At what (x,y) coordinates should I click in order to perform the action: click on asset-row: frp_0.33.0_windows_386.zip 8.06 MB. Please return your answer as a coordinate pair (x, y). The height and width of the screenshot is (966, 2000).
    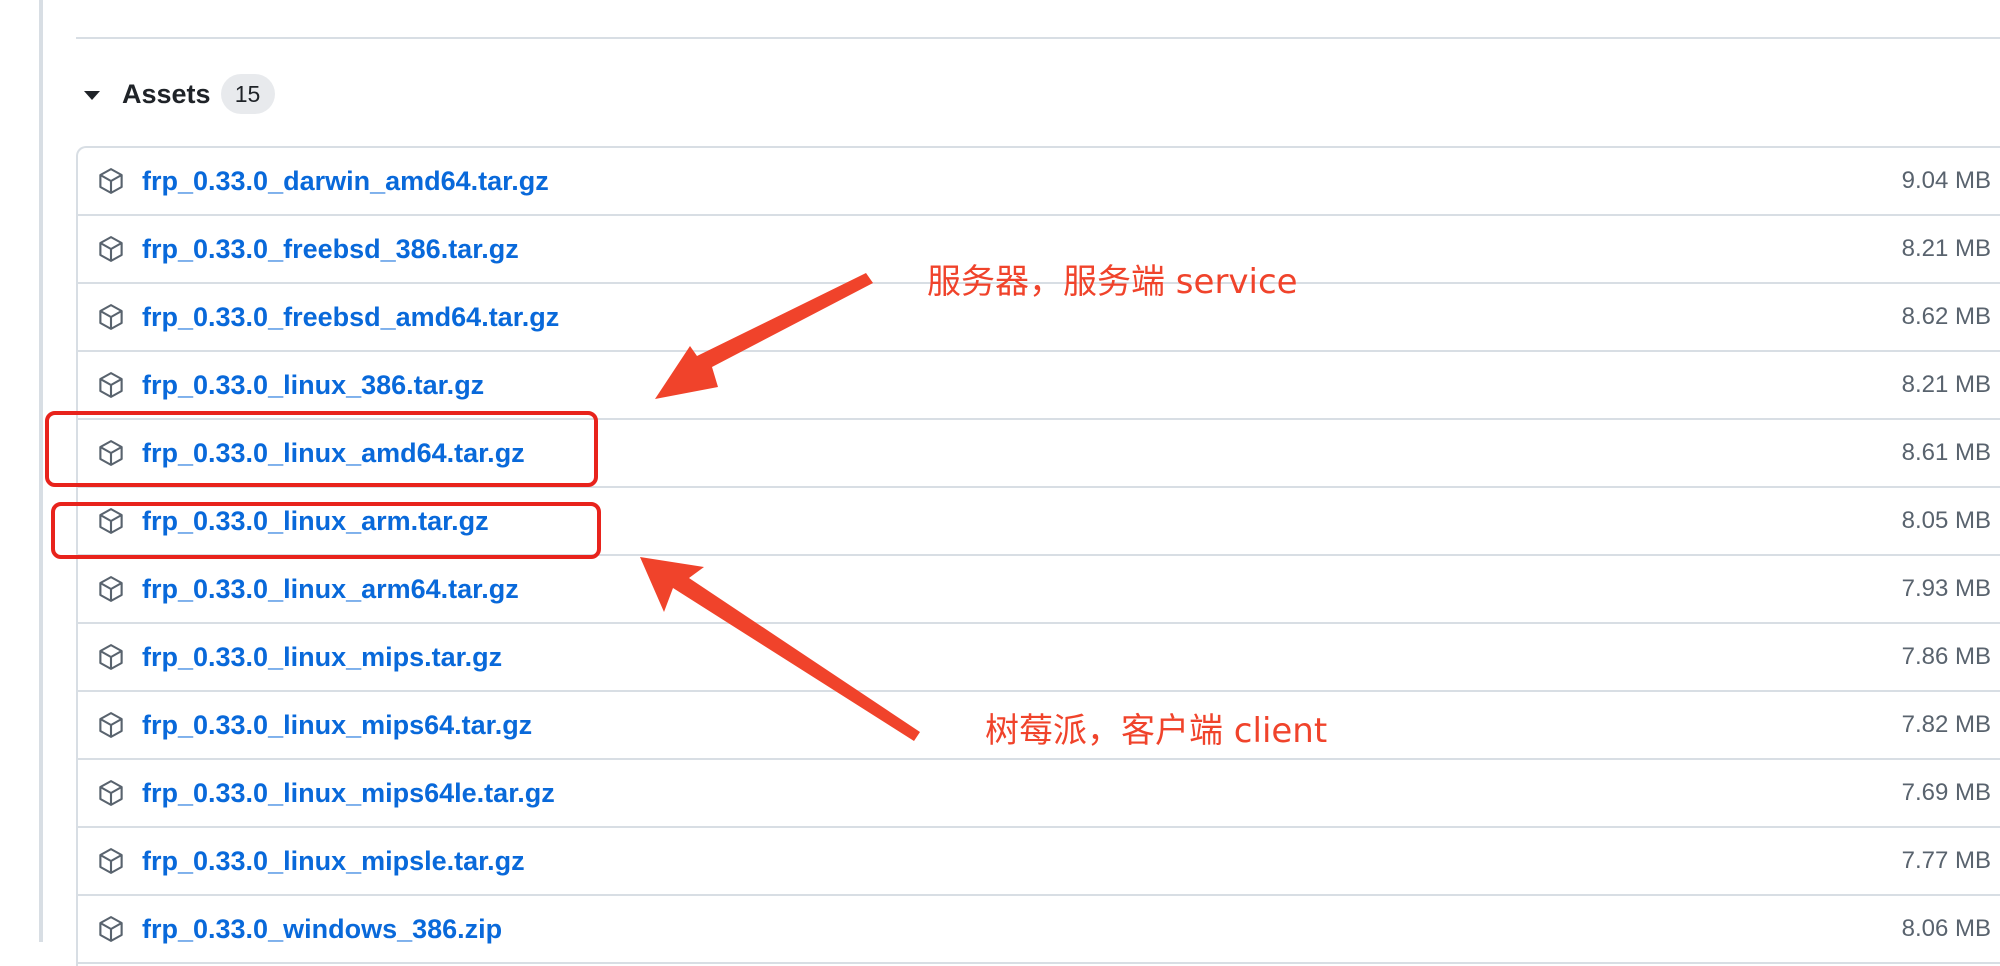
    Looking at the image, I should click on (1039, 930).